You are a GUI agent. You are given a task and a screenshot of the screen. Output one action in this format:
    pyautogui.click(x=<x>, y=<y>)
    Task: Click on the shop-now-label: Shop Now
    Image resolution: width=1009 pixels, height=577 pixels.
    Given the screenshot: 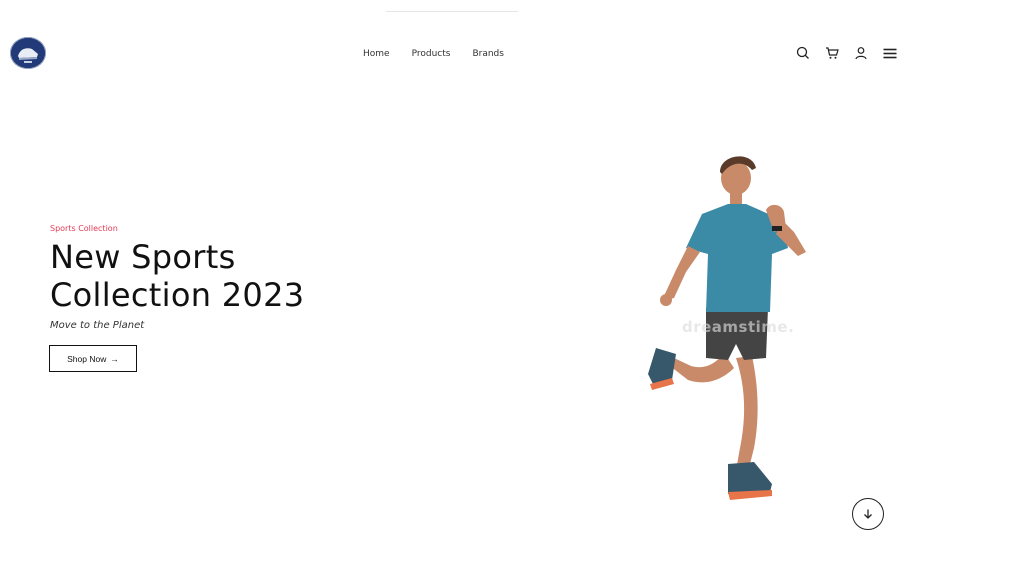 What is the action you would take?
    pyautogui.click(x=87, y=358)
    